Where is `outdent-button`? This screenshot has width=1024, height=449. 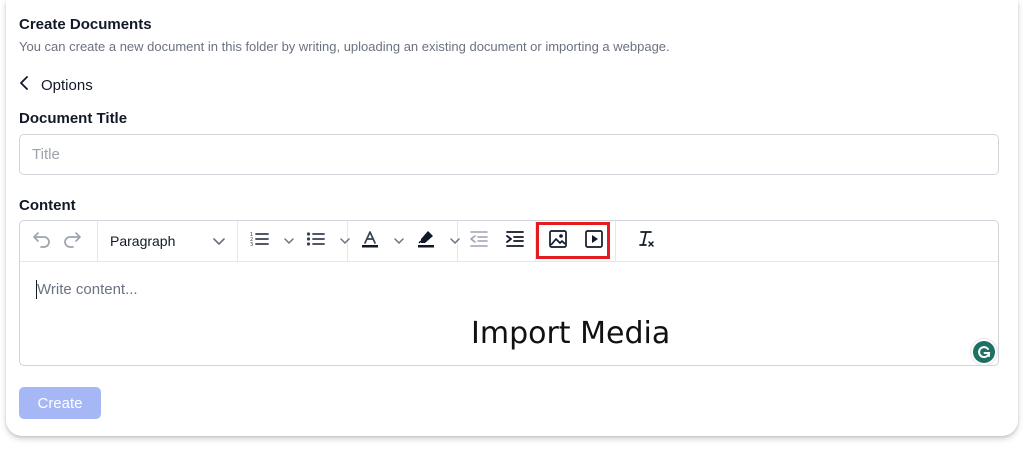 outdent-button is located at coordinates (479, 241).